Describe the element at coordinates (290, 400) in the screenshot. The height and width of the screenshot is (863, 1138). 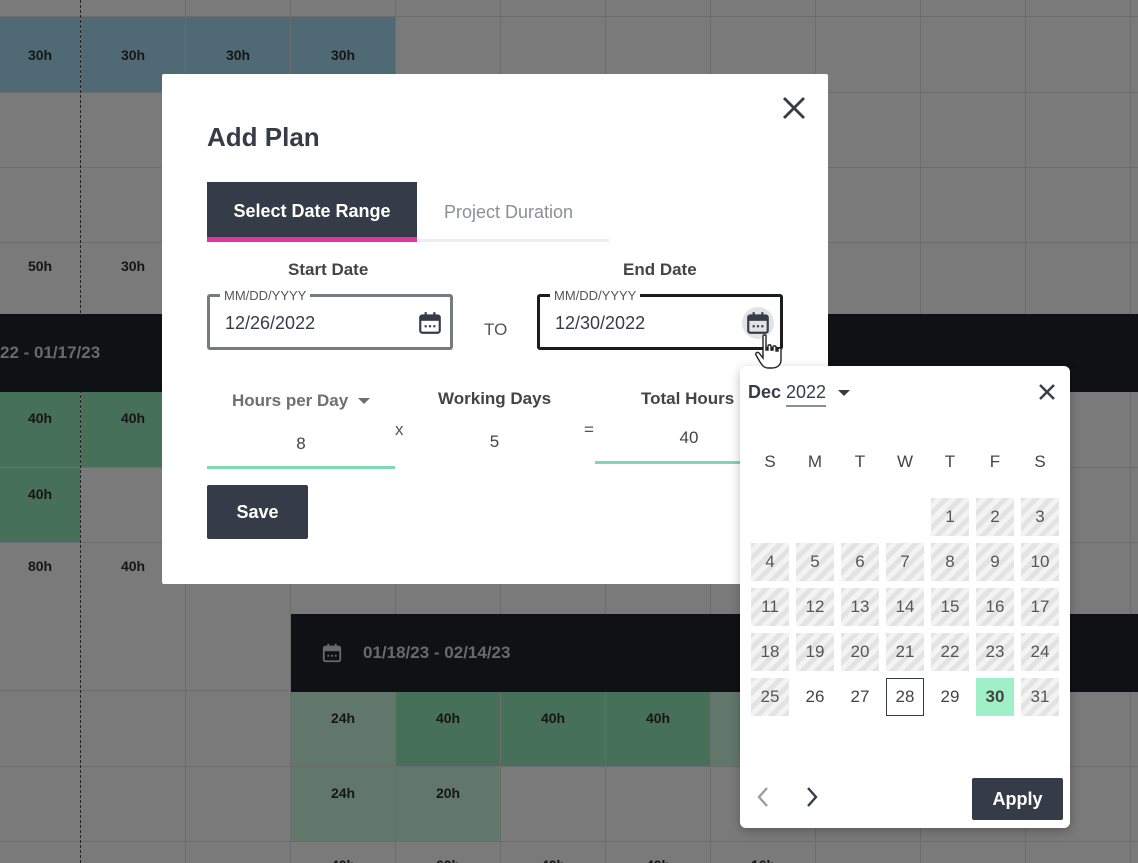
I see `hours-per-day-label: Hours per Day` at that location.